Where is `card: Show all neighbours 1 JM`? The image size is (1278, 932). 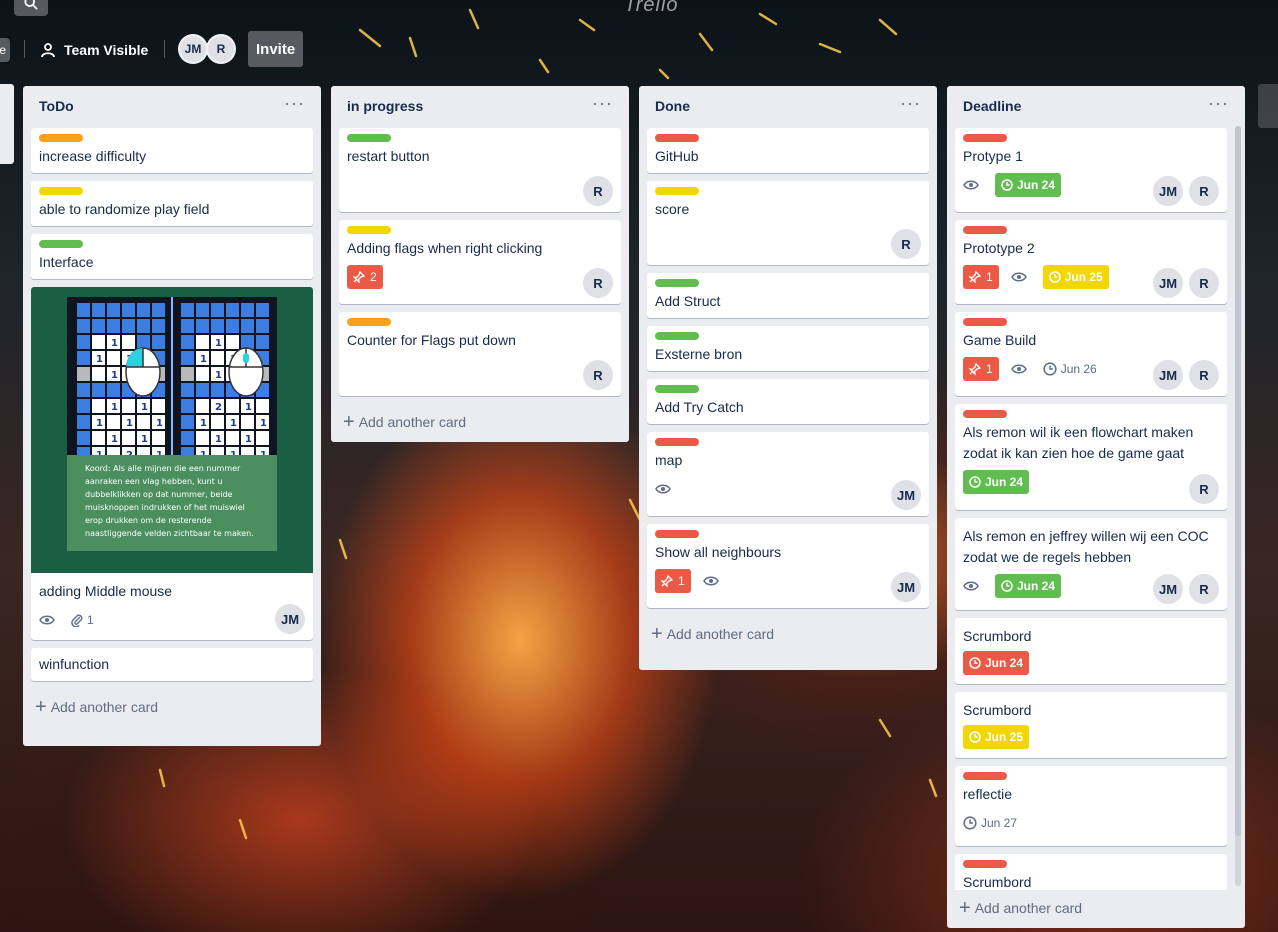
card: Show all neighbours 1 JM is located at coordinates (788, 566).